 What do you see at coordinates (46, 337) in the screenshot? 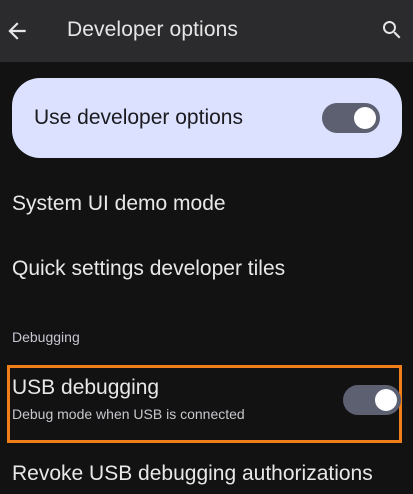
I see `debugging-section-header: Debugging` at bounding box center [46, 337].